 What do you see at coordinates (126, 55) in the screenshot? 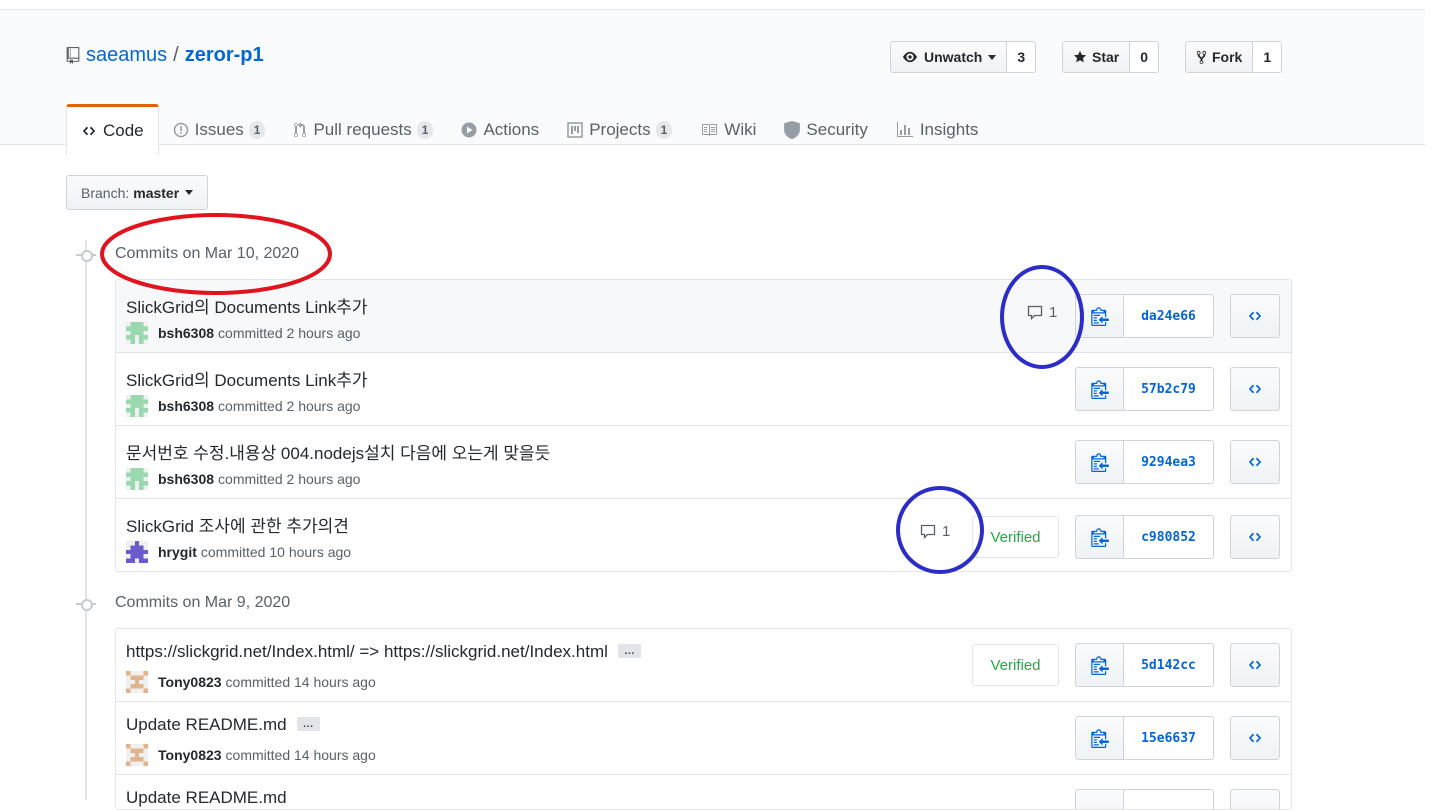
I see `repo-owner-link: saeamus` at bounding box center [126, 55].